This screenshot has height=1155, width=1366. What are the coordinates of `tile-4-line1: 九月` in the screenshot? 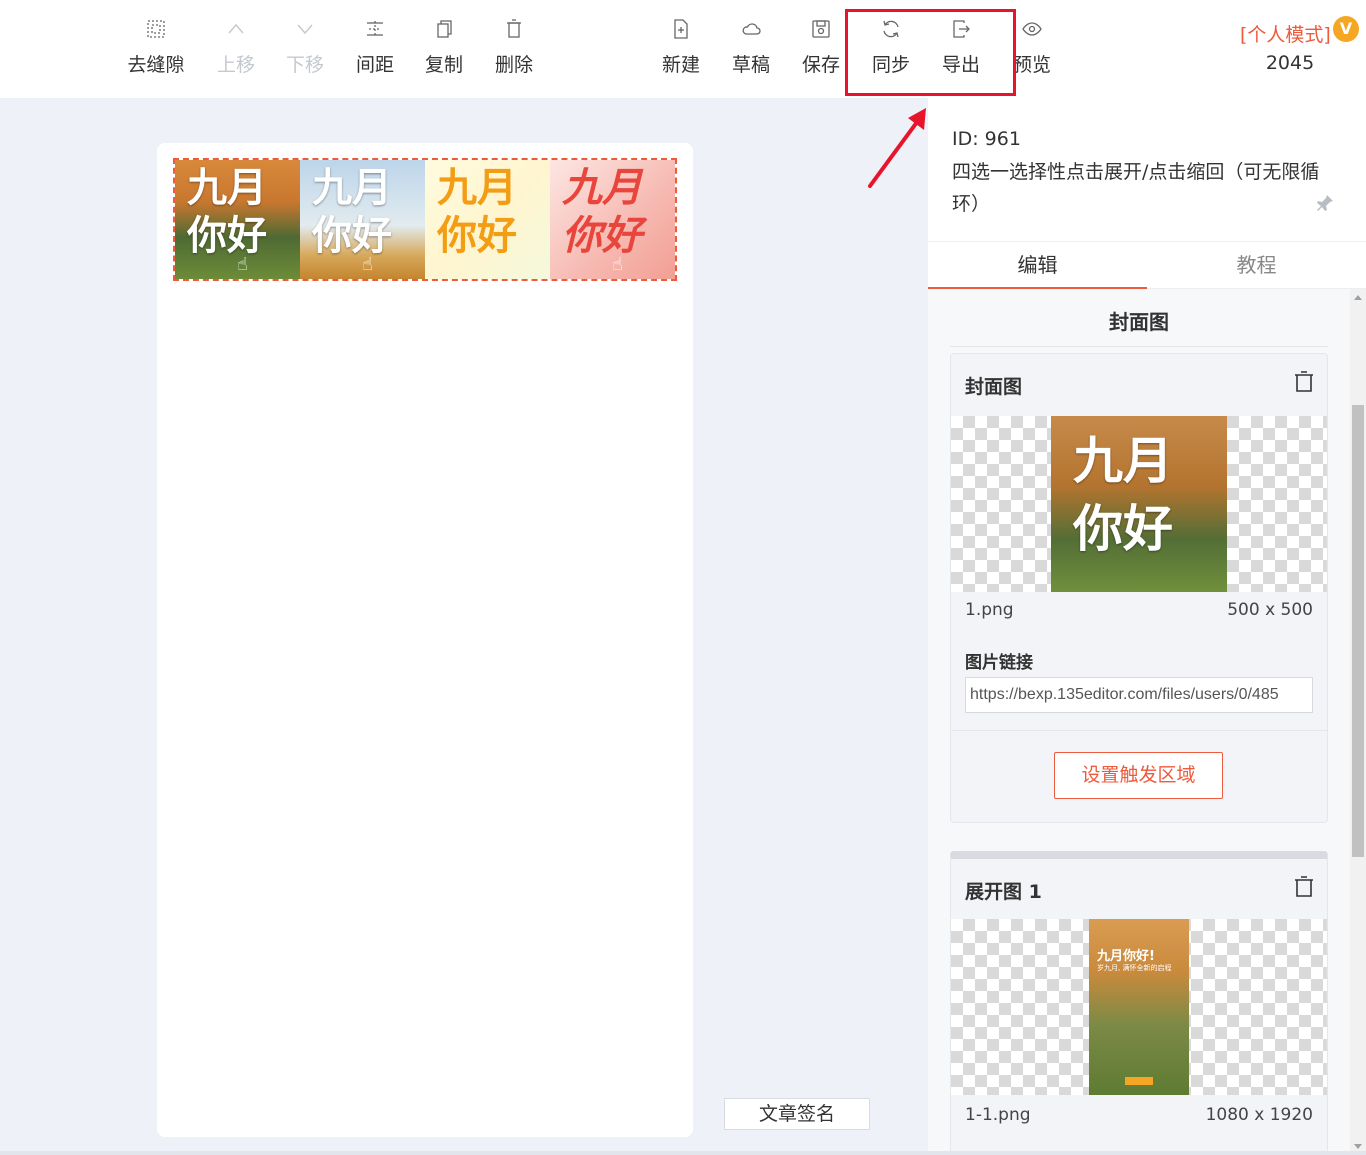 It's located at (602, 187).